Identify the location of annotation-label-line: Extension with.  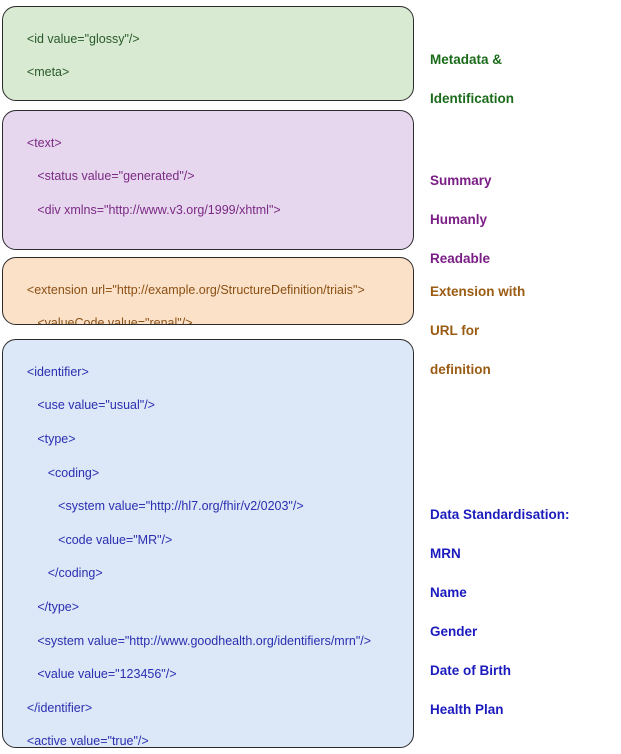
(478, 291).